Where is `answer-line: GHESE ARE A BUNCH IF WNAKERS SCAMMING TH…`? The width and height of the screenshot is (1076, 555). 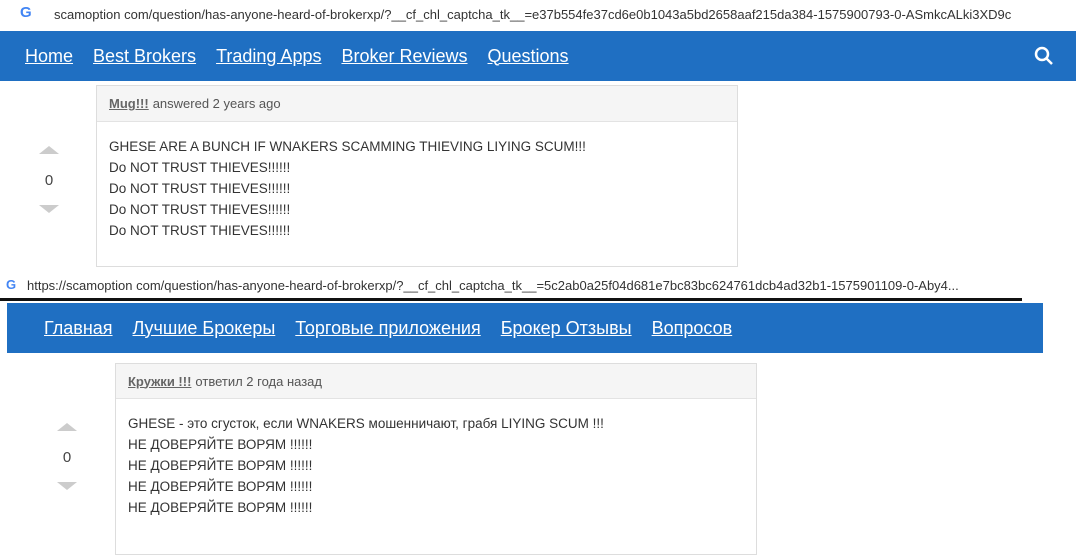
answer-line: GHESE ARE A BUNCH IF WNAKERS SCAMMING TH… is located at coordinates (347, 146).